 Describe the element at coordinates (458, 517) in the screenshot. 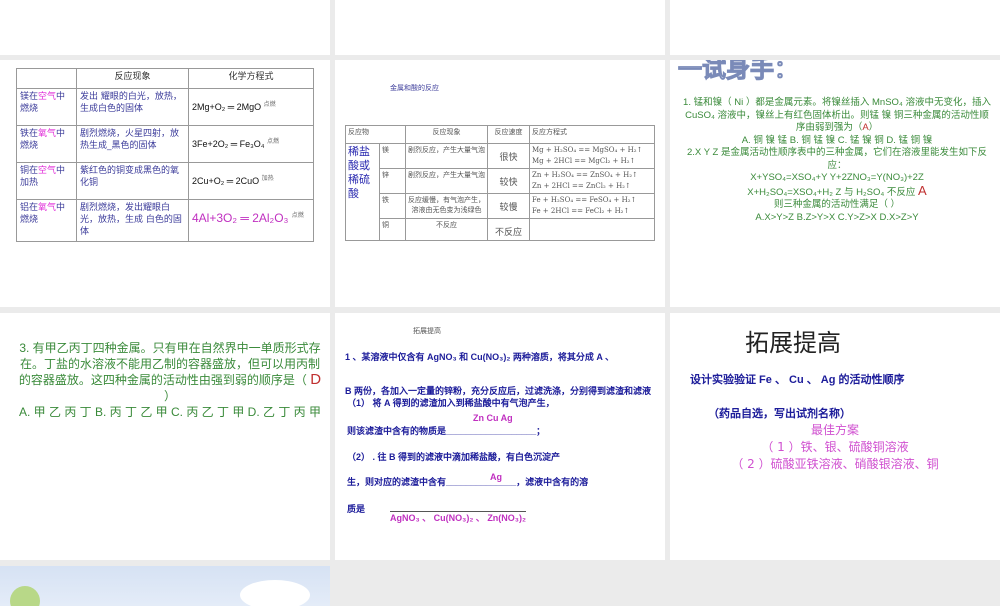

I see `answer-3: AgNO₃ 、 Cu(NO₃)₂ 、 Zn(NO₃)₂` at that location.